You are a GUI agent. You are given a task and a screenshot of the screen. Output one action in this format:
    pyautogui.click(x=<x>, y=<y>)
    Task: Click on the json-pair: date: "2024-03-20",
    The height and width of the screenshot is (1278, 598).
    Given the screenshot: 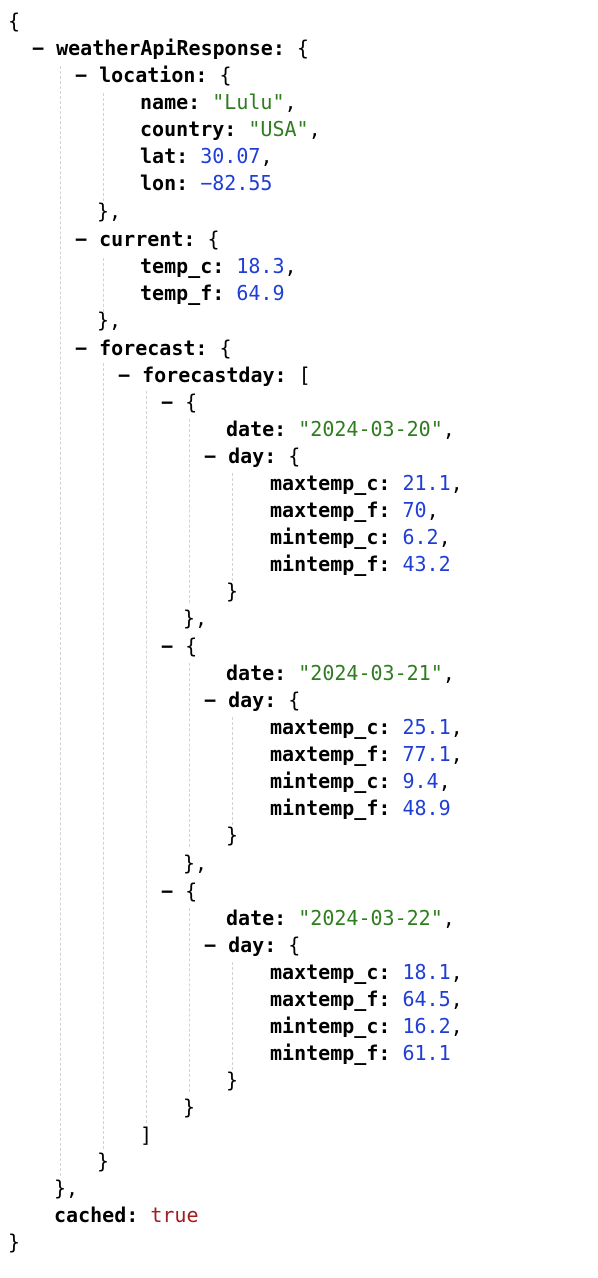 What is the action you would take?
    pyautogui.click(x=340, y=429)
    